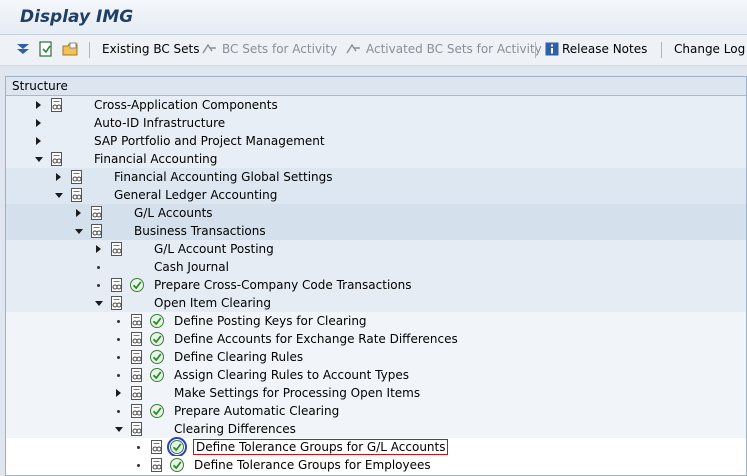 This screenshot has height=476, width=747. I want to click on tree-row: Define Tolerance Groups for G/L Accounts, so click(376, 447).